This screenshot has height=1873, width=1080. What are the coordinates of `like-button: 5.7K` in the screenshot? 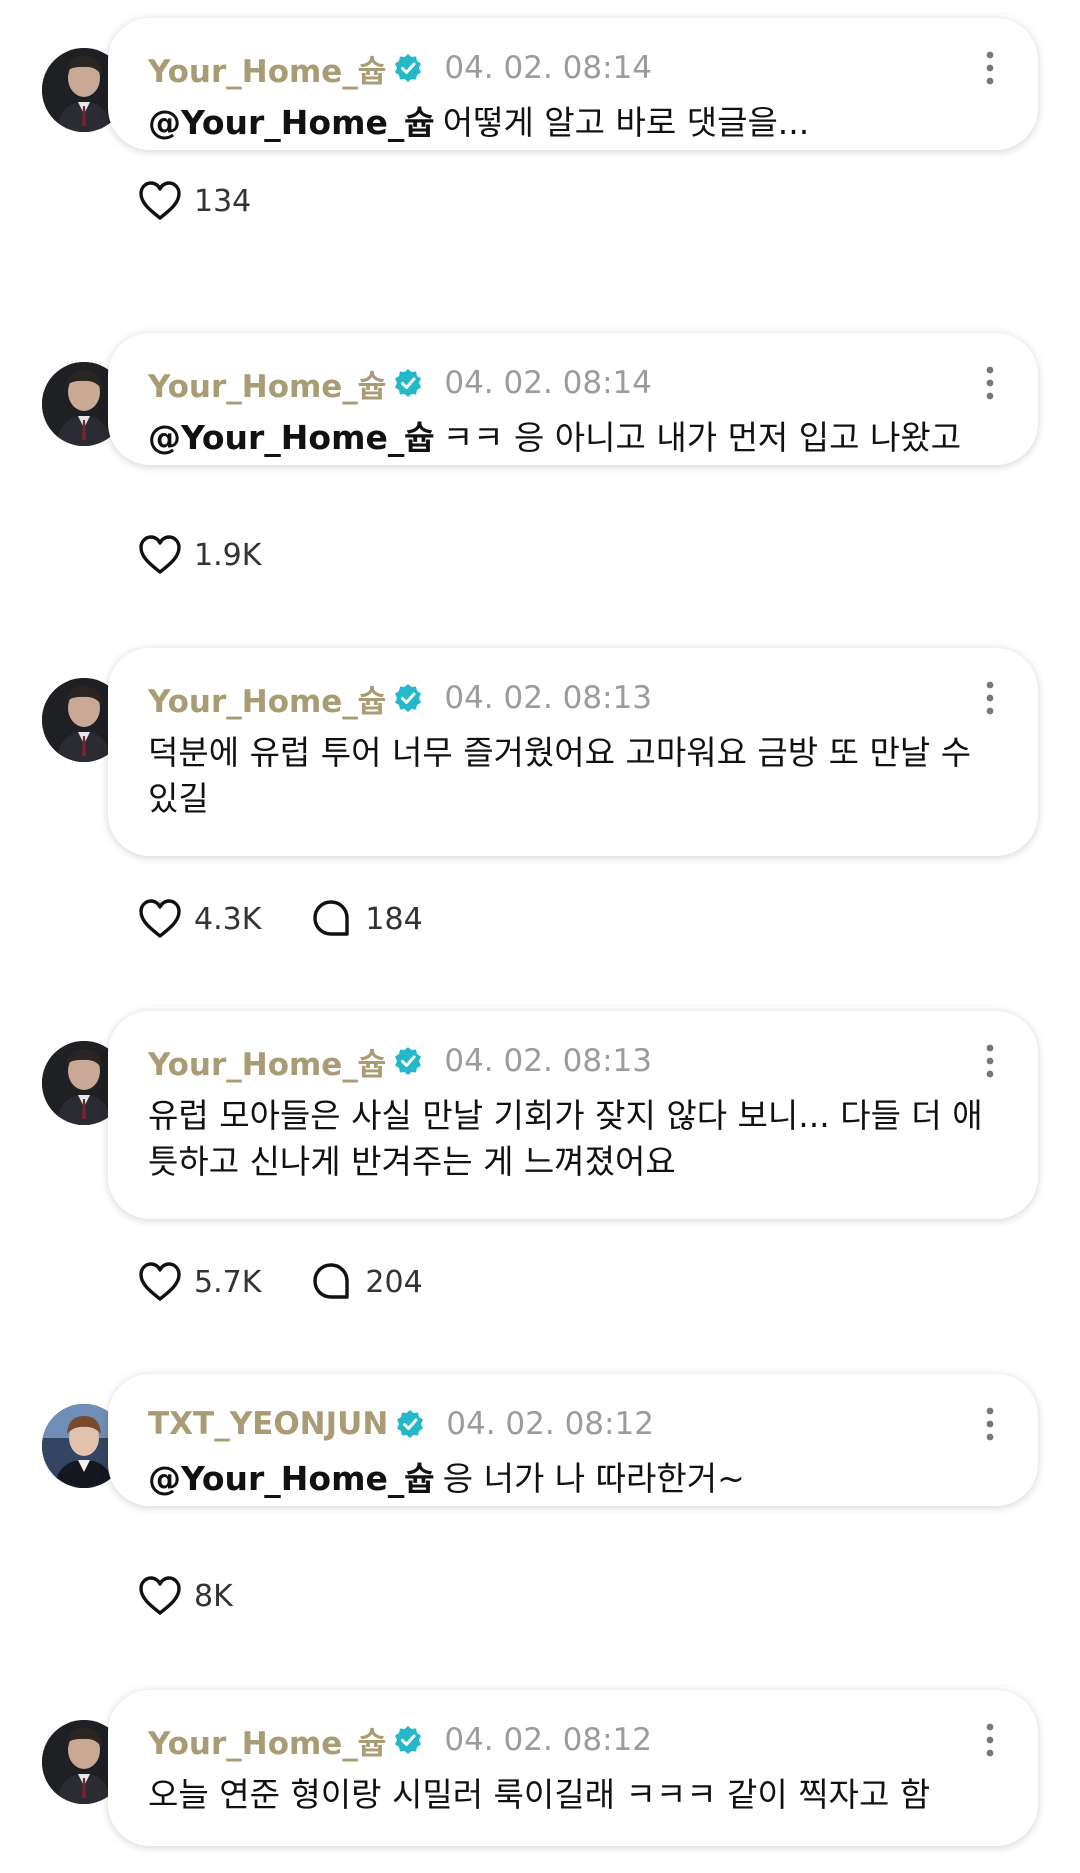 It's located at (199, 1282).